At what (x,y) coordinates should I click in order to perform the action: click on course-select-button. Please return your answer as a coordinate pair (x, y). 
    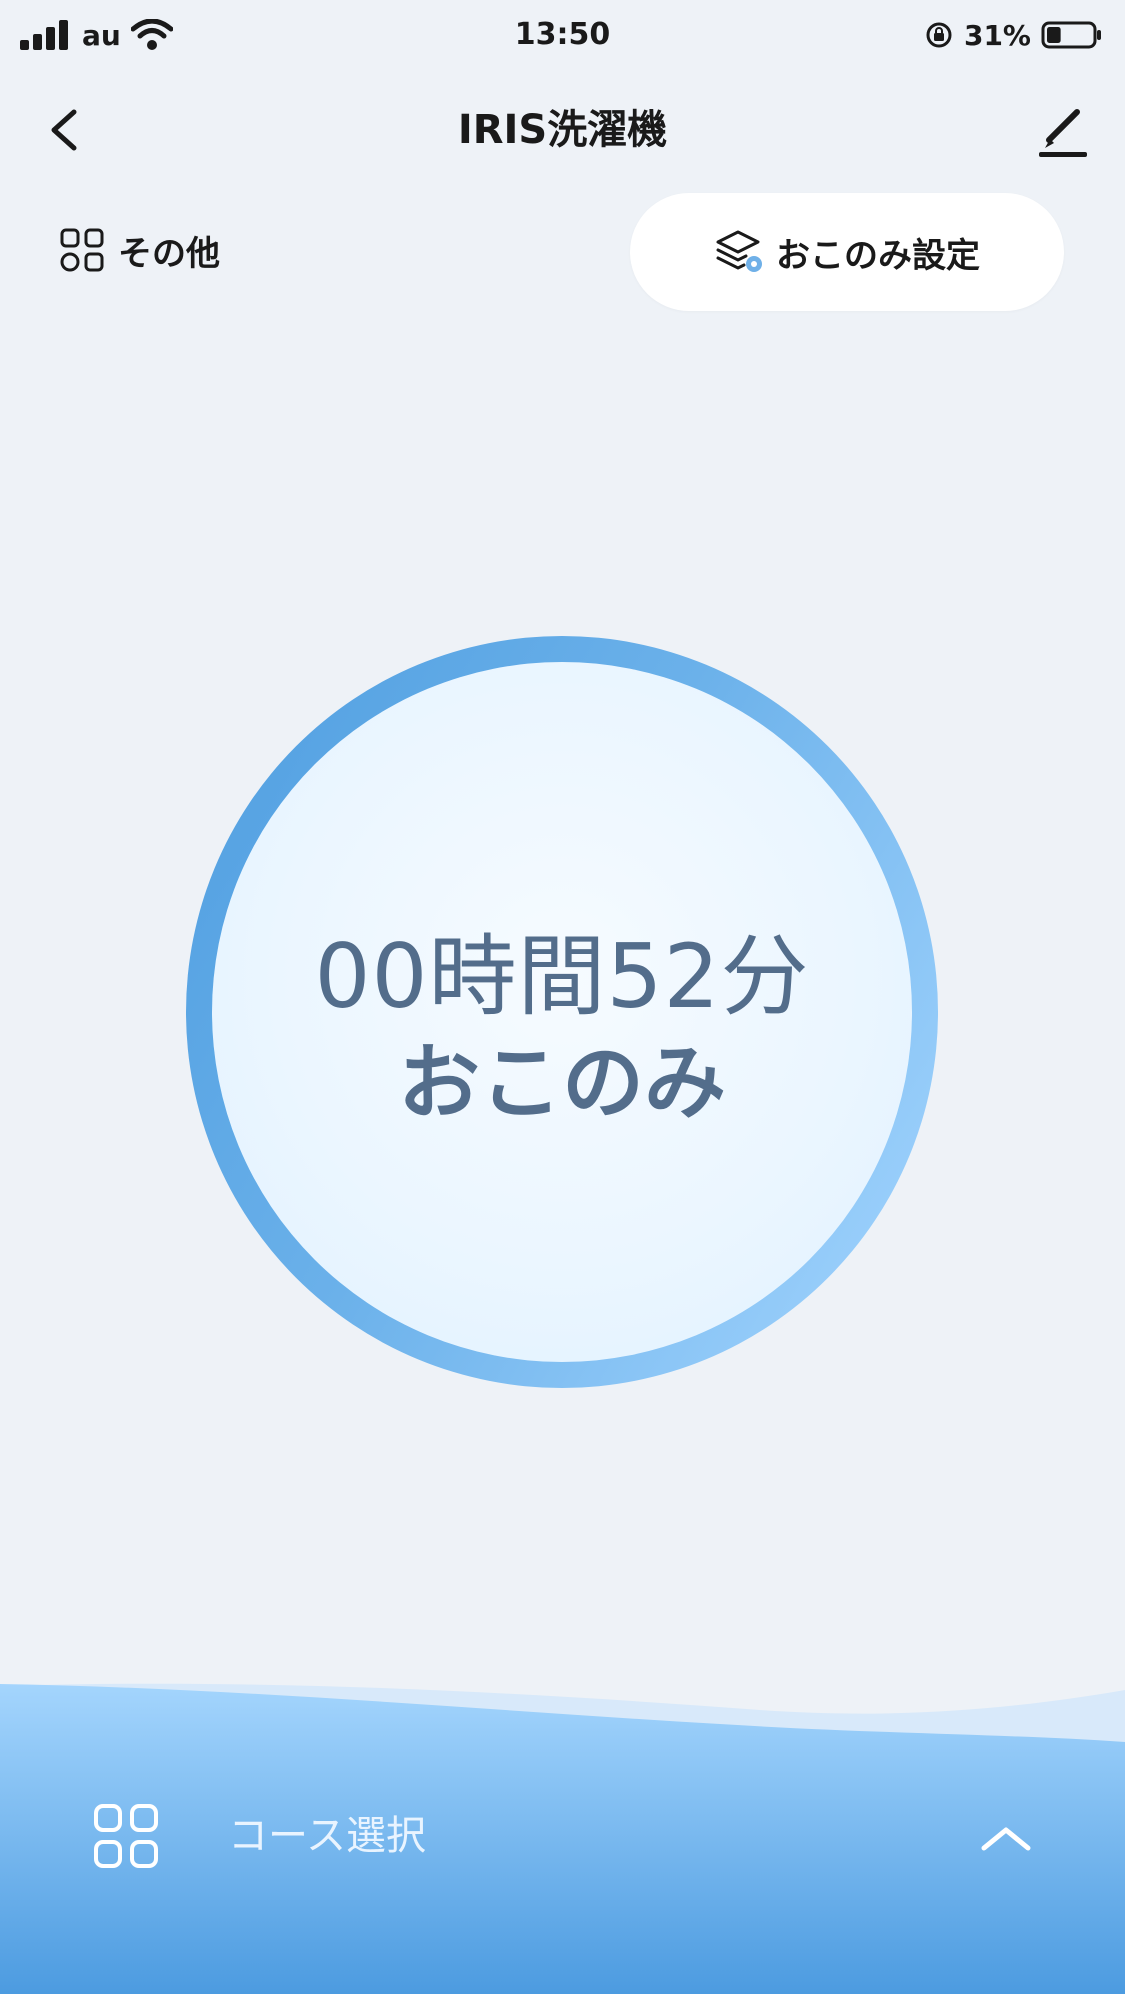
    Looking at the image, I should click on (126, 1836).